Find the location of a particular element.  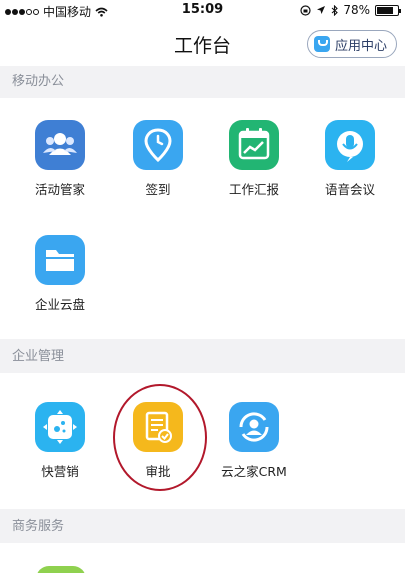

tile-activity-manager: 活动管家 is located at coordinates (60, 159).